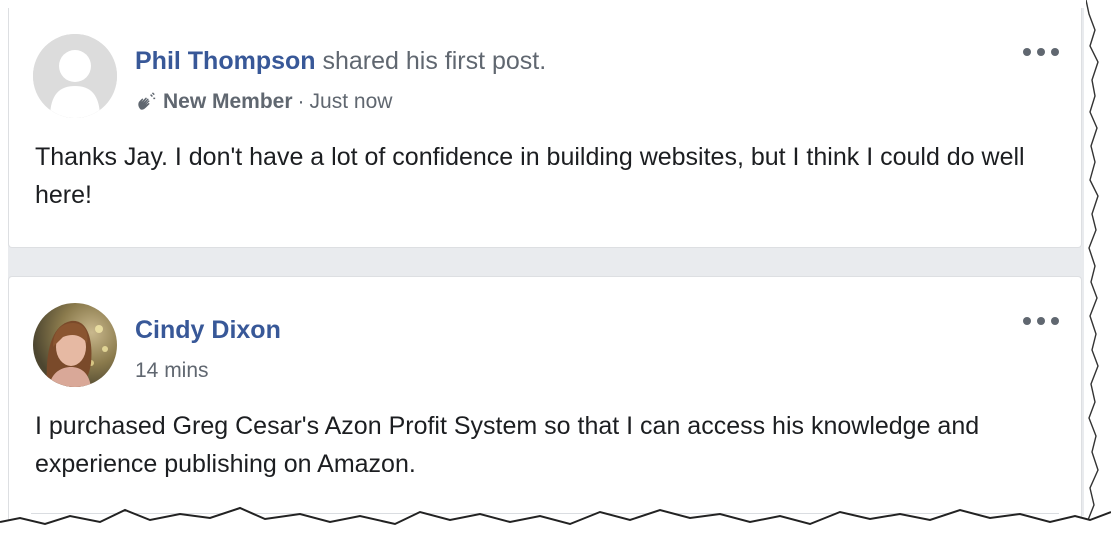 This screenshot has height=548, width=1111. I want to click on post-timestamp: Just now, so click(351, 102).